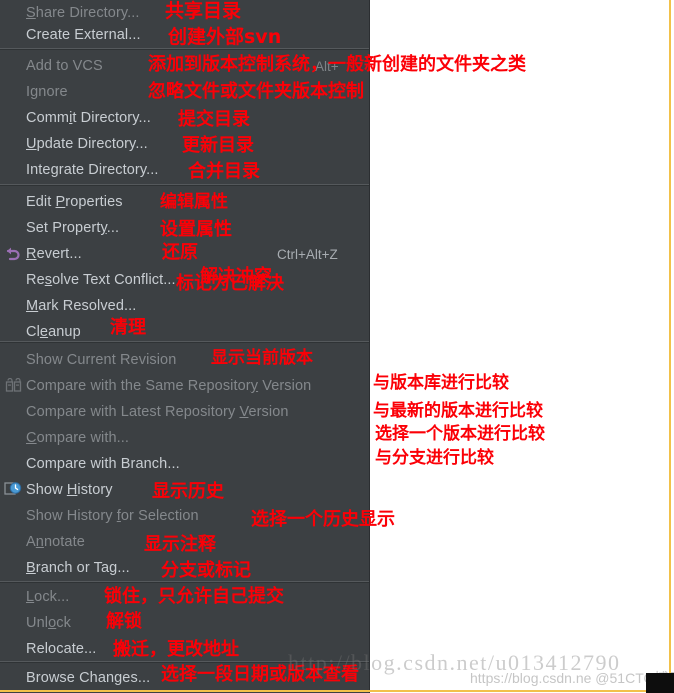 Image resolution: width=674 pixels, height=693 pixels. What do you see at coordinates (13, 386) in the screenshot?
I see `compare-icon` at bounding box center [13, 386].